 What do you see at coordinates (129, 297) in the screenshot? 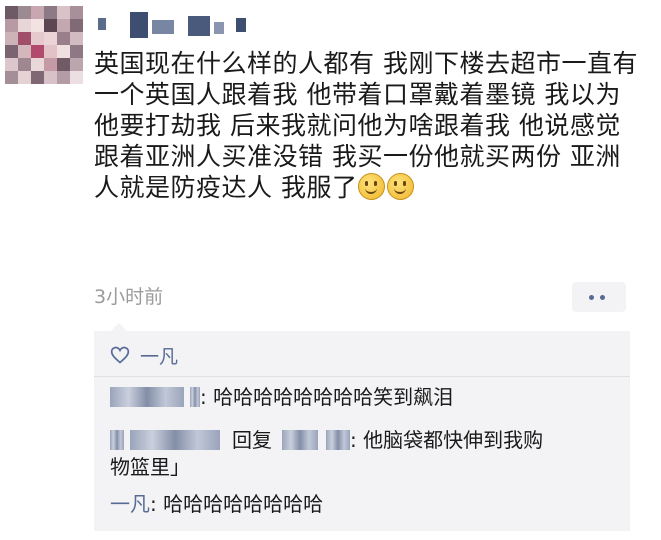
I see `post-timestamp: 3小时前` at bounding box center [129, 297].